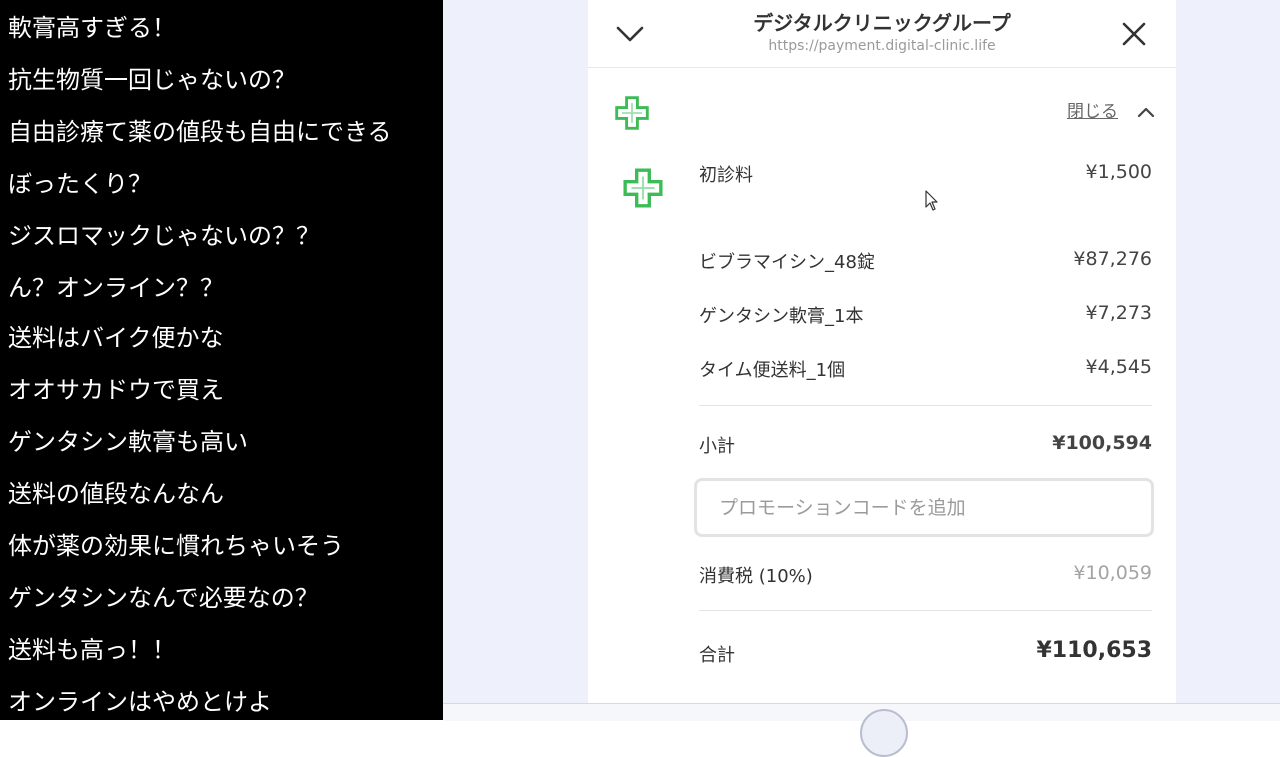 The image size is (1280, 757). What do you see at coordinates (882, 23) in the screenshot?
I see `merchant-title: デジタルクリニックグループ` at bounding box center [882, 23].